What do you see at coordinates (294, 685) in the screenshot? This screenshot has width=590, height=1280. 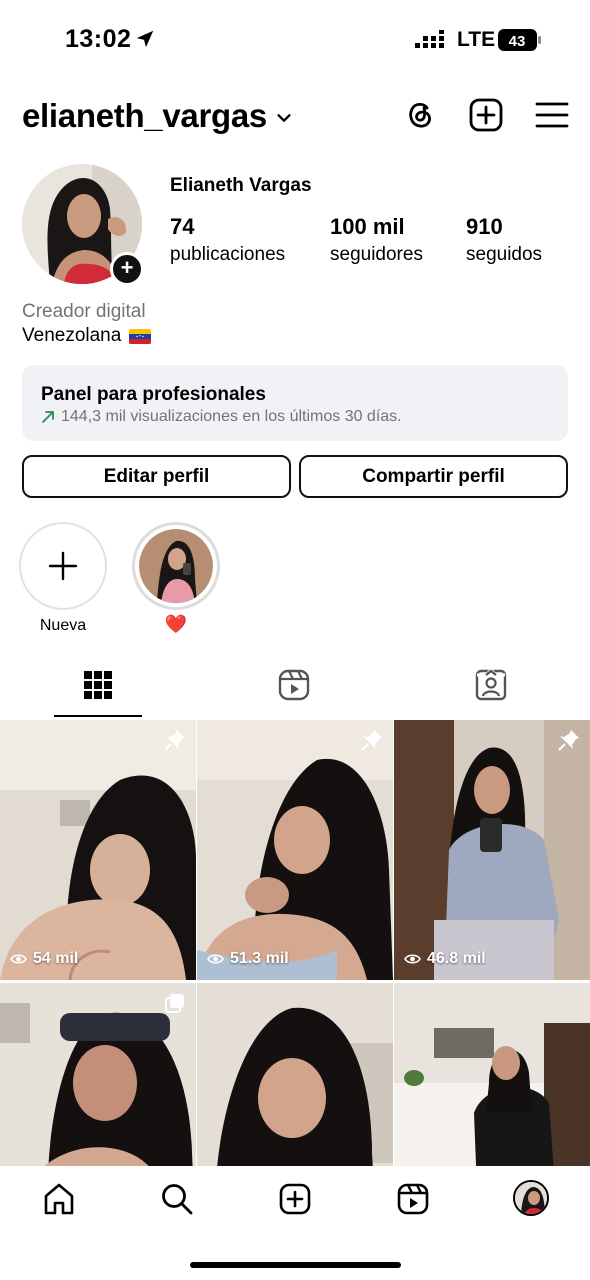 I see `reels-icon` at bounding box center [294, 685].